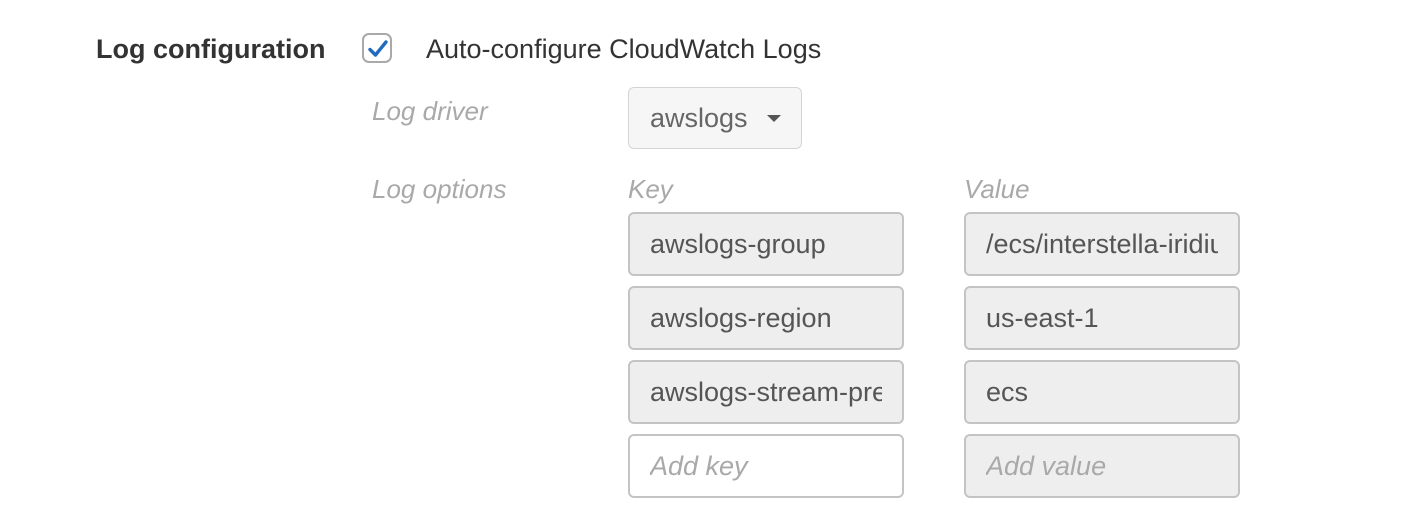 This screenshot has height=528, width=1428. What do you see at coordinates (699, 118) in the screenshot?
I see `log-driver-selected-value: awslogs` at bounding box center [699, 118].